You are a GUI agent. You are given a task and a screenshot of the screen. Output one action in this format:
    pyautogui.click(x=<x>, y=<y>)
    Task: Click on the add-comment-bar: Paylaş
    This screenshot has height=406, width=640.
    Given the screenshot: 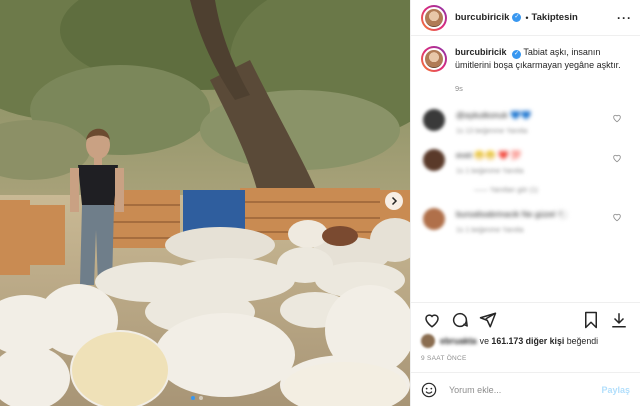 What is the action you would take?
    pyautogui.click(x=525, y=389)
    